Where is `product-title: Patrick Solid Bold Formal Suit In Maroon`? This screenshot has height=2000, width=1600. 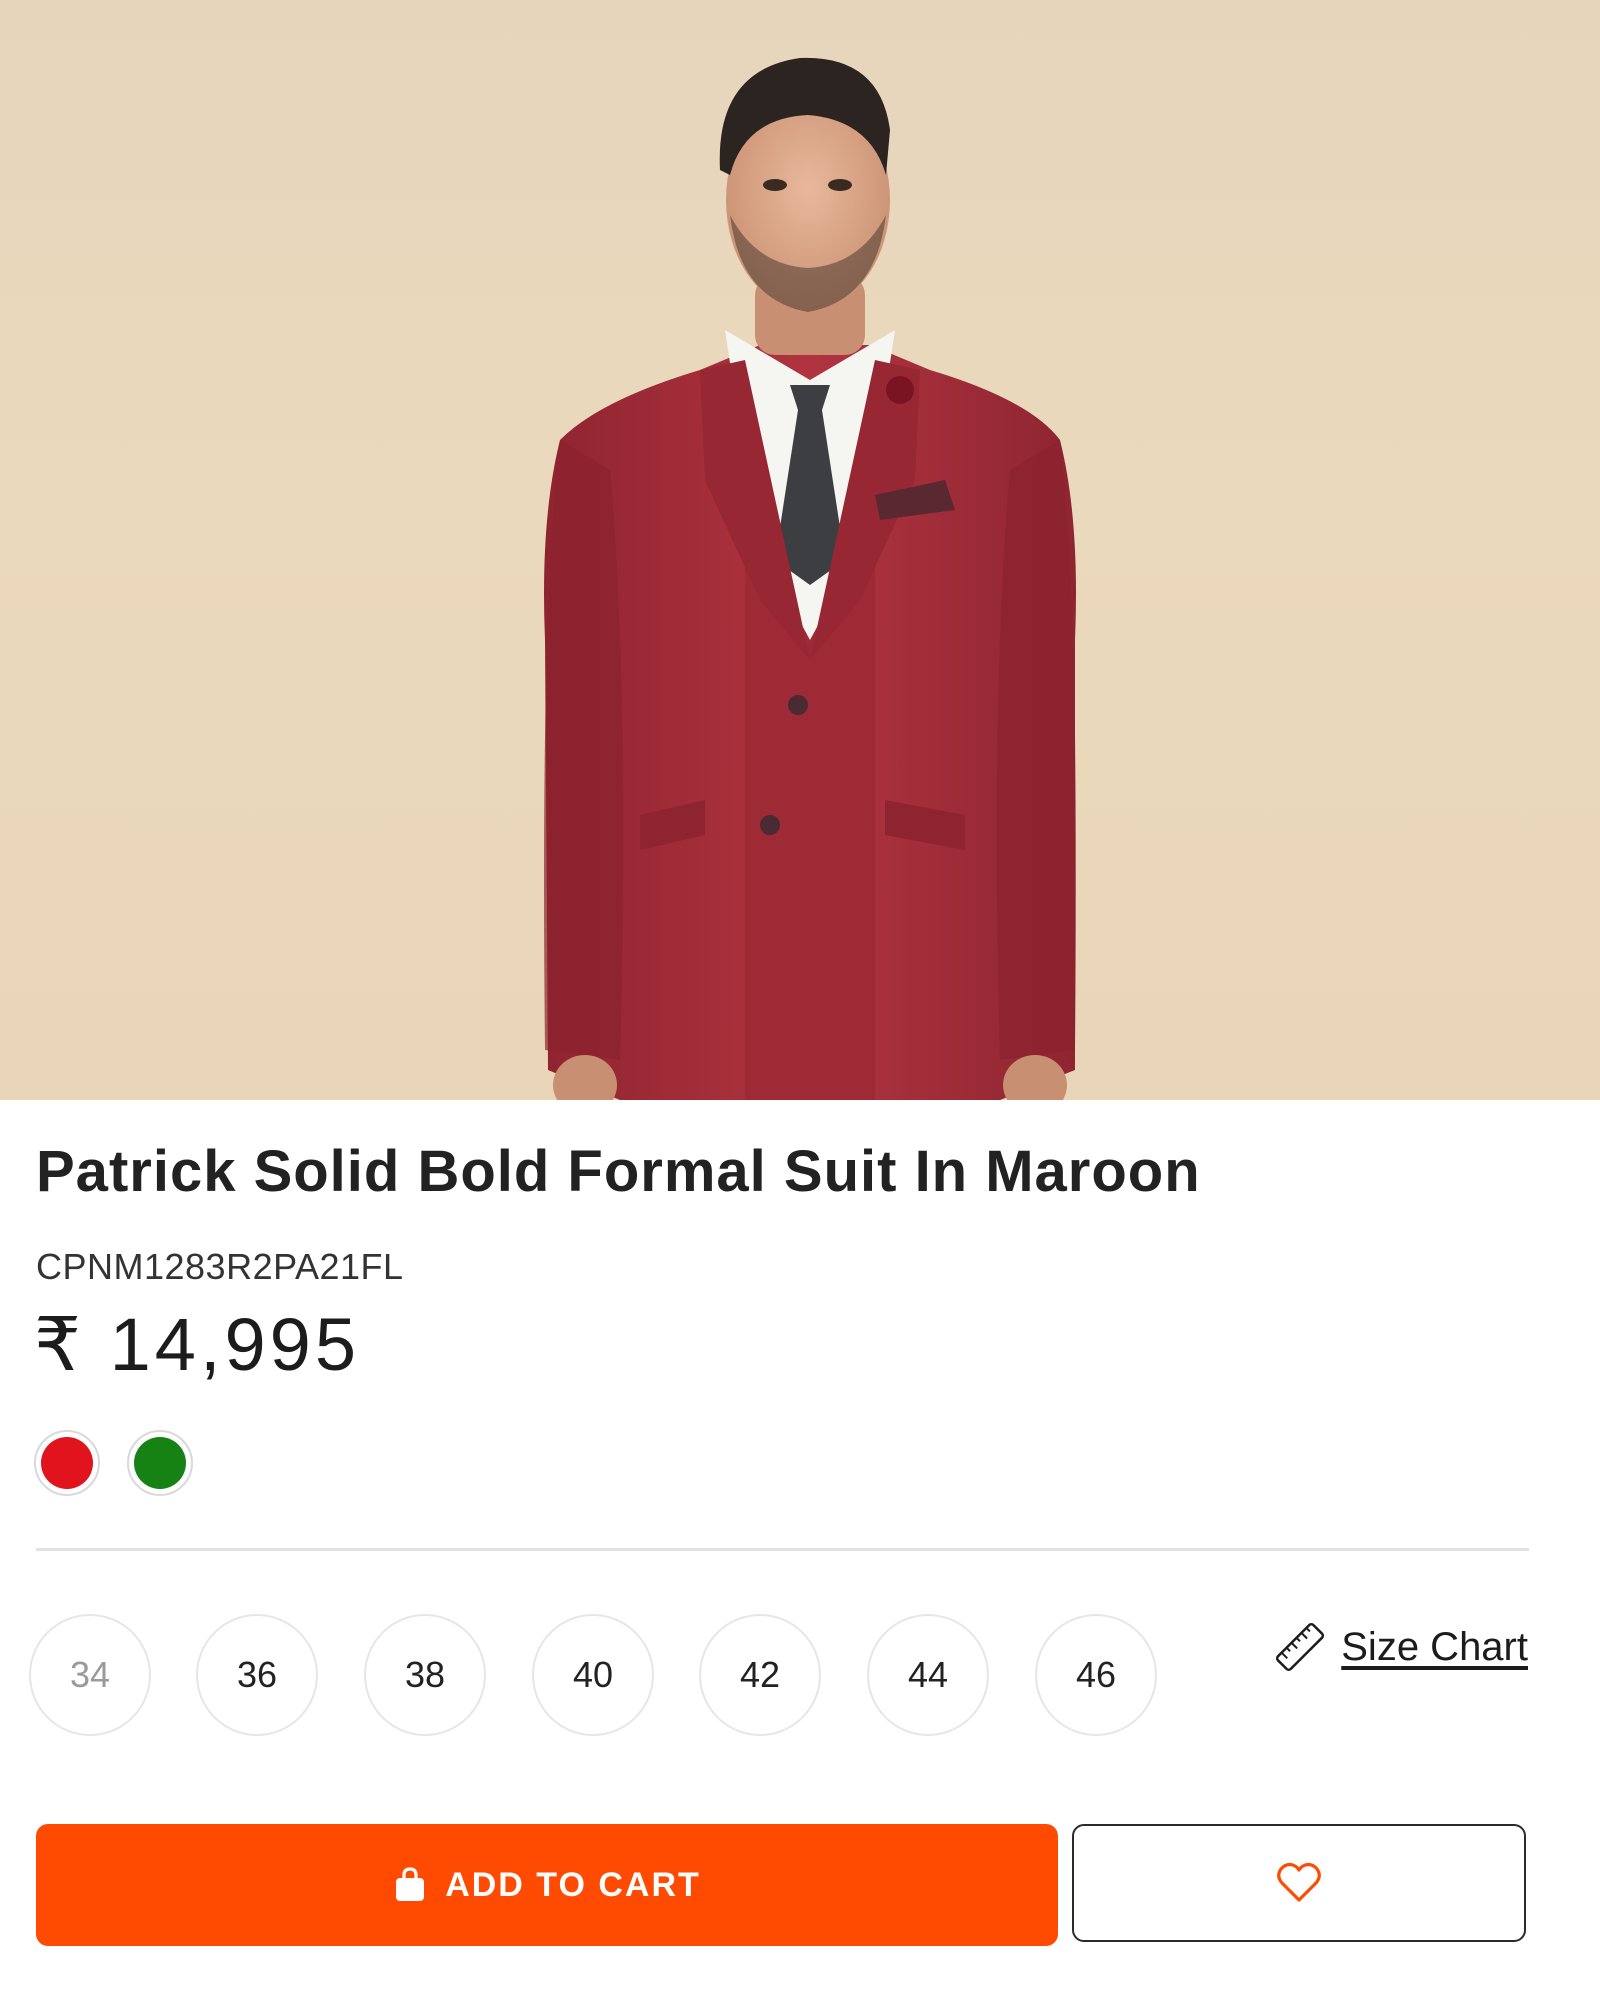 product-title: Patrick Solid Bold Formal Suit In Maroon is located at coordinates (618, 1171).